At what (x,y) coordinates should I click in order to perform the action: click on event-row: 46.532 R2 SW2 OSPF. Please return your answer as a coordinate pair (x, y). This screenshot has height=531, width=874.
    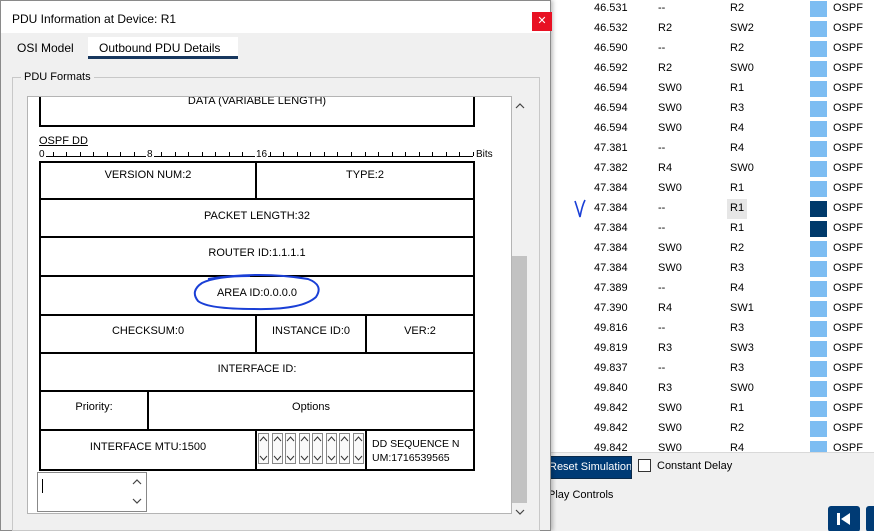
    Looking at the image, I should click on (711, 29).